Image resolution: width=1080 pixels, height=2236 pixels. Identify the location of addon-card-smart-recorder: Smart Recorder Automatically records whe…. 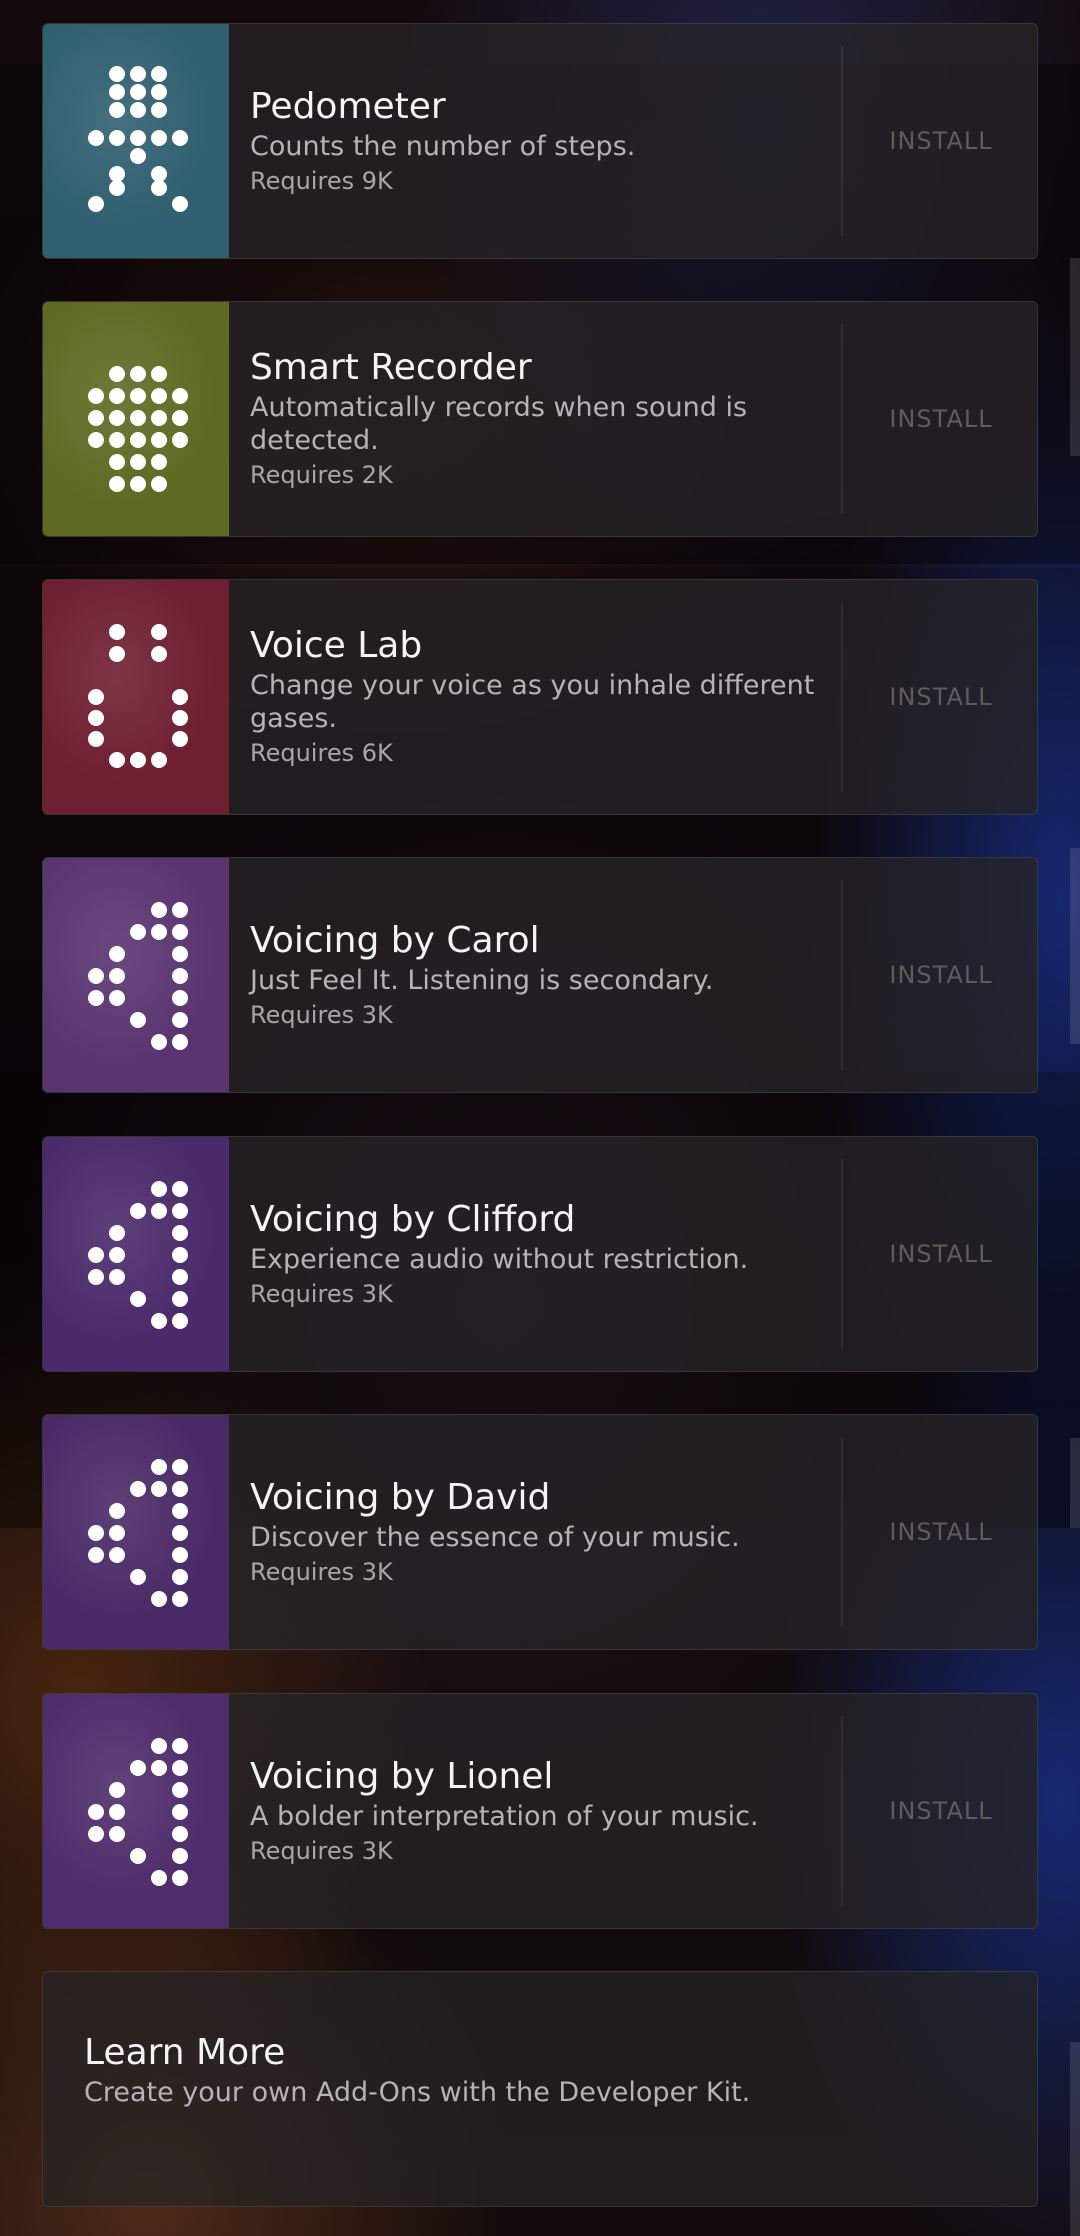
(540, 419).